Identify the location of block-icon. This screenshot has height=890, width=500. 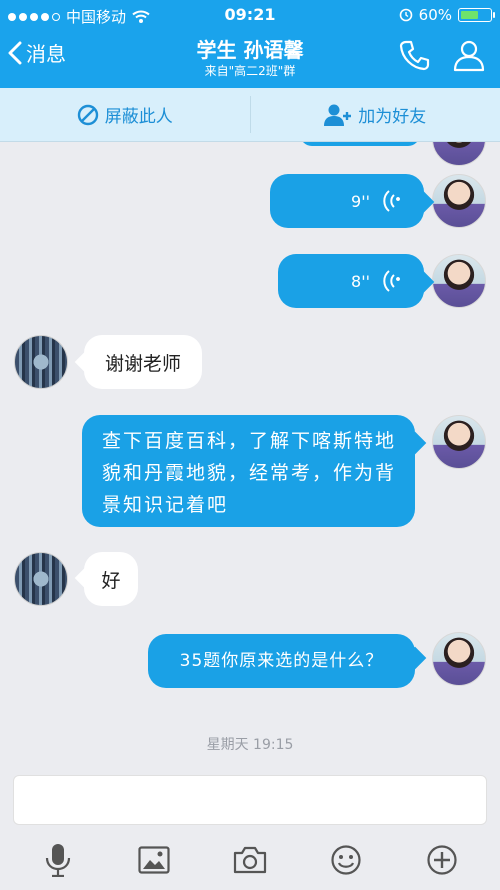
(87, 114).